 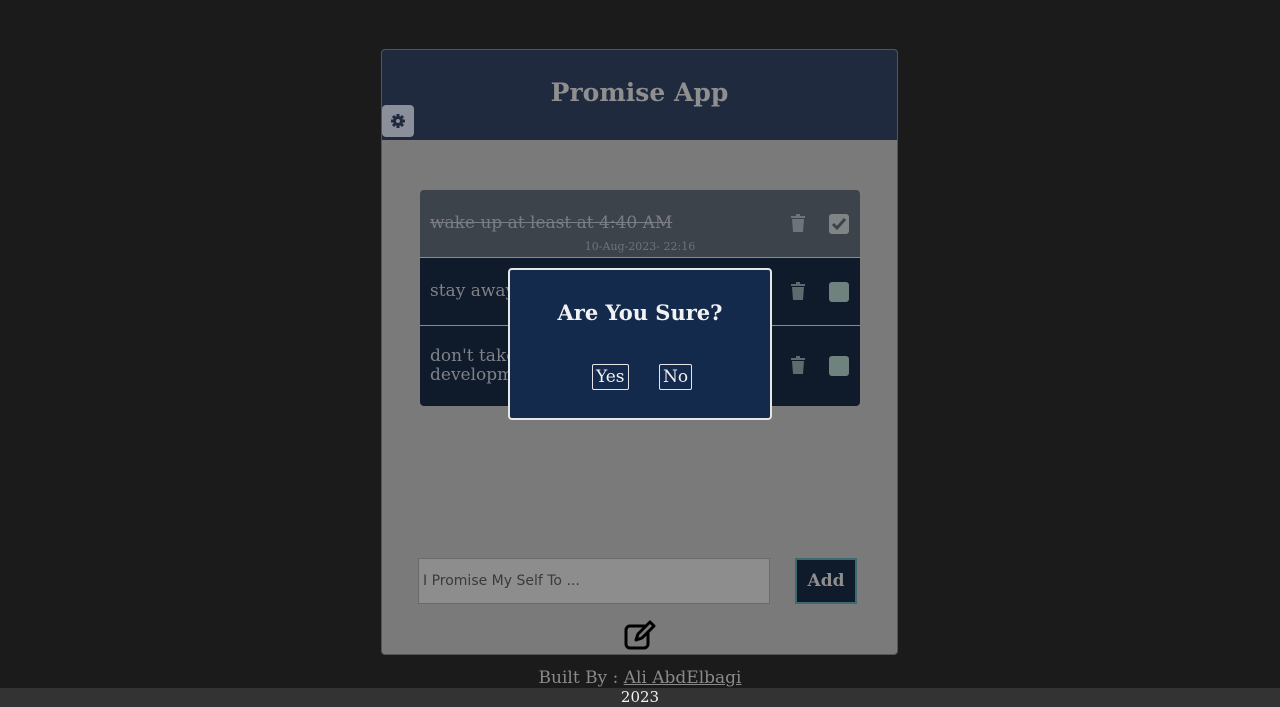 What do you see at coordinates (676, 377) in the screenshot?
I see `no-button: No` at bounding box center [676, 377].